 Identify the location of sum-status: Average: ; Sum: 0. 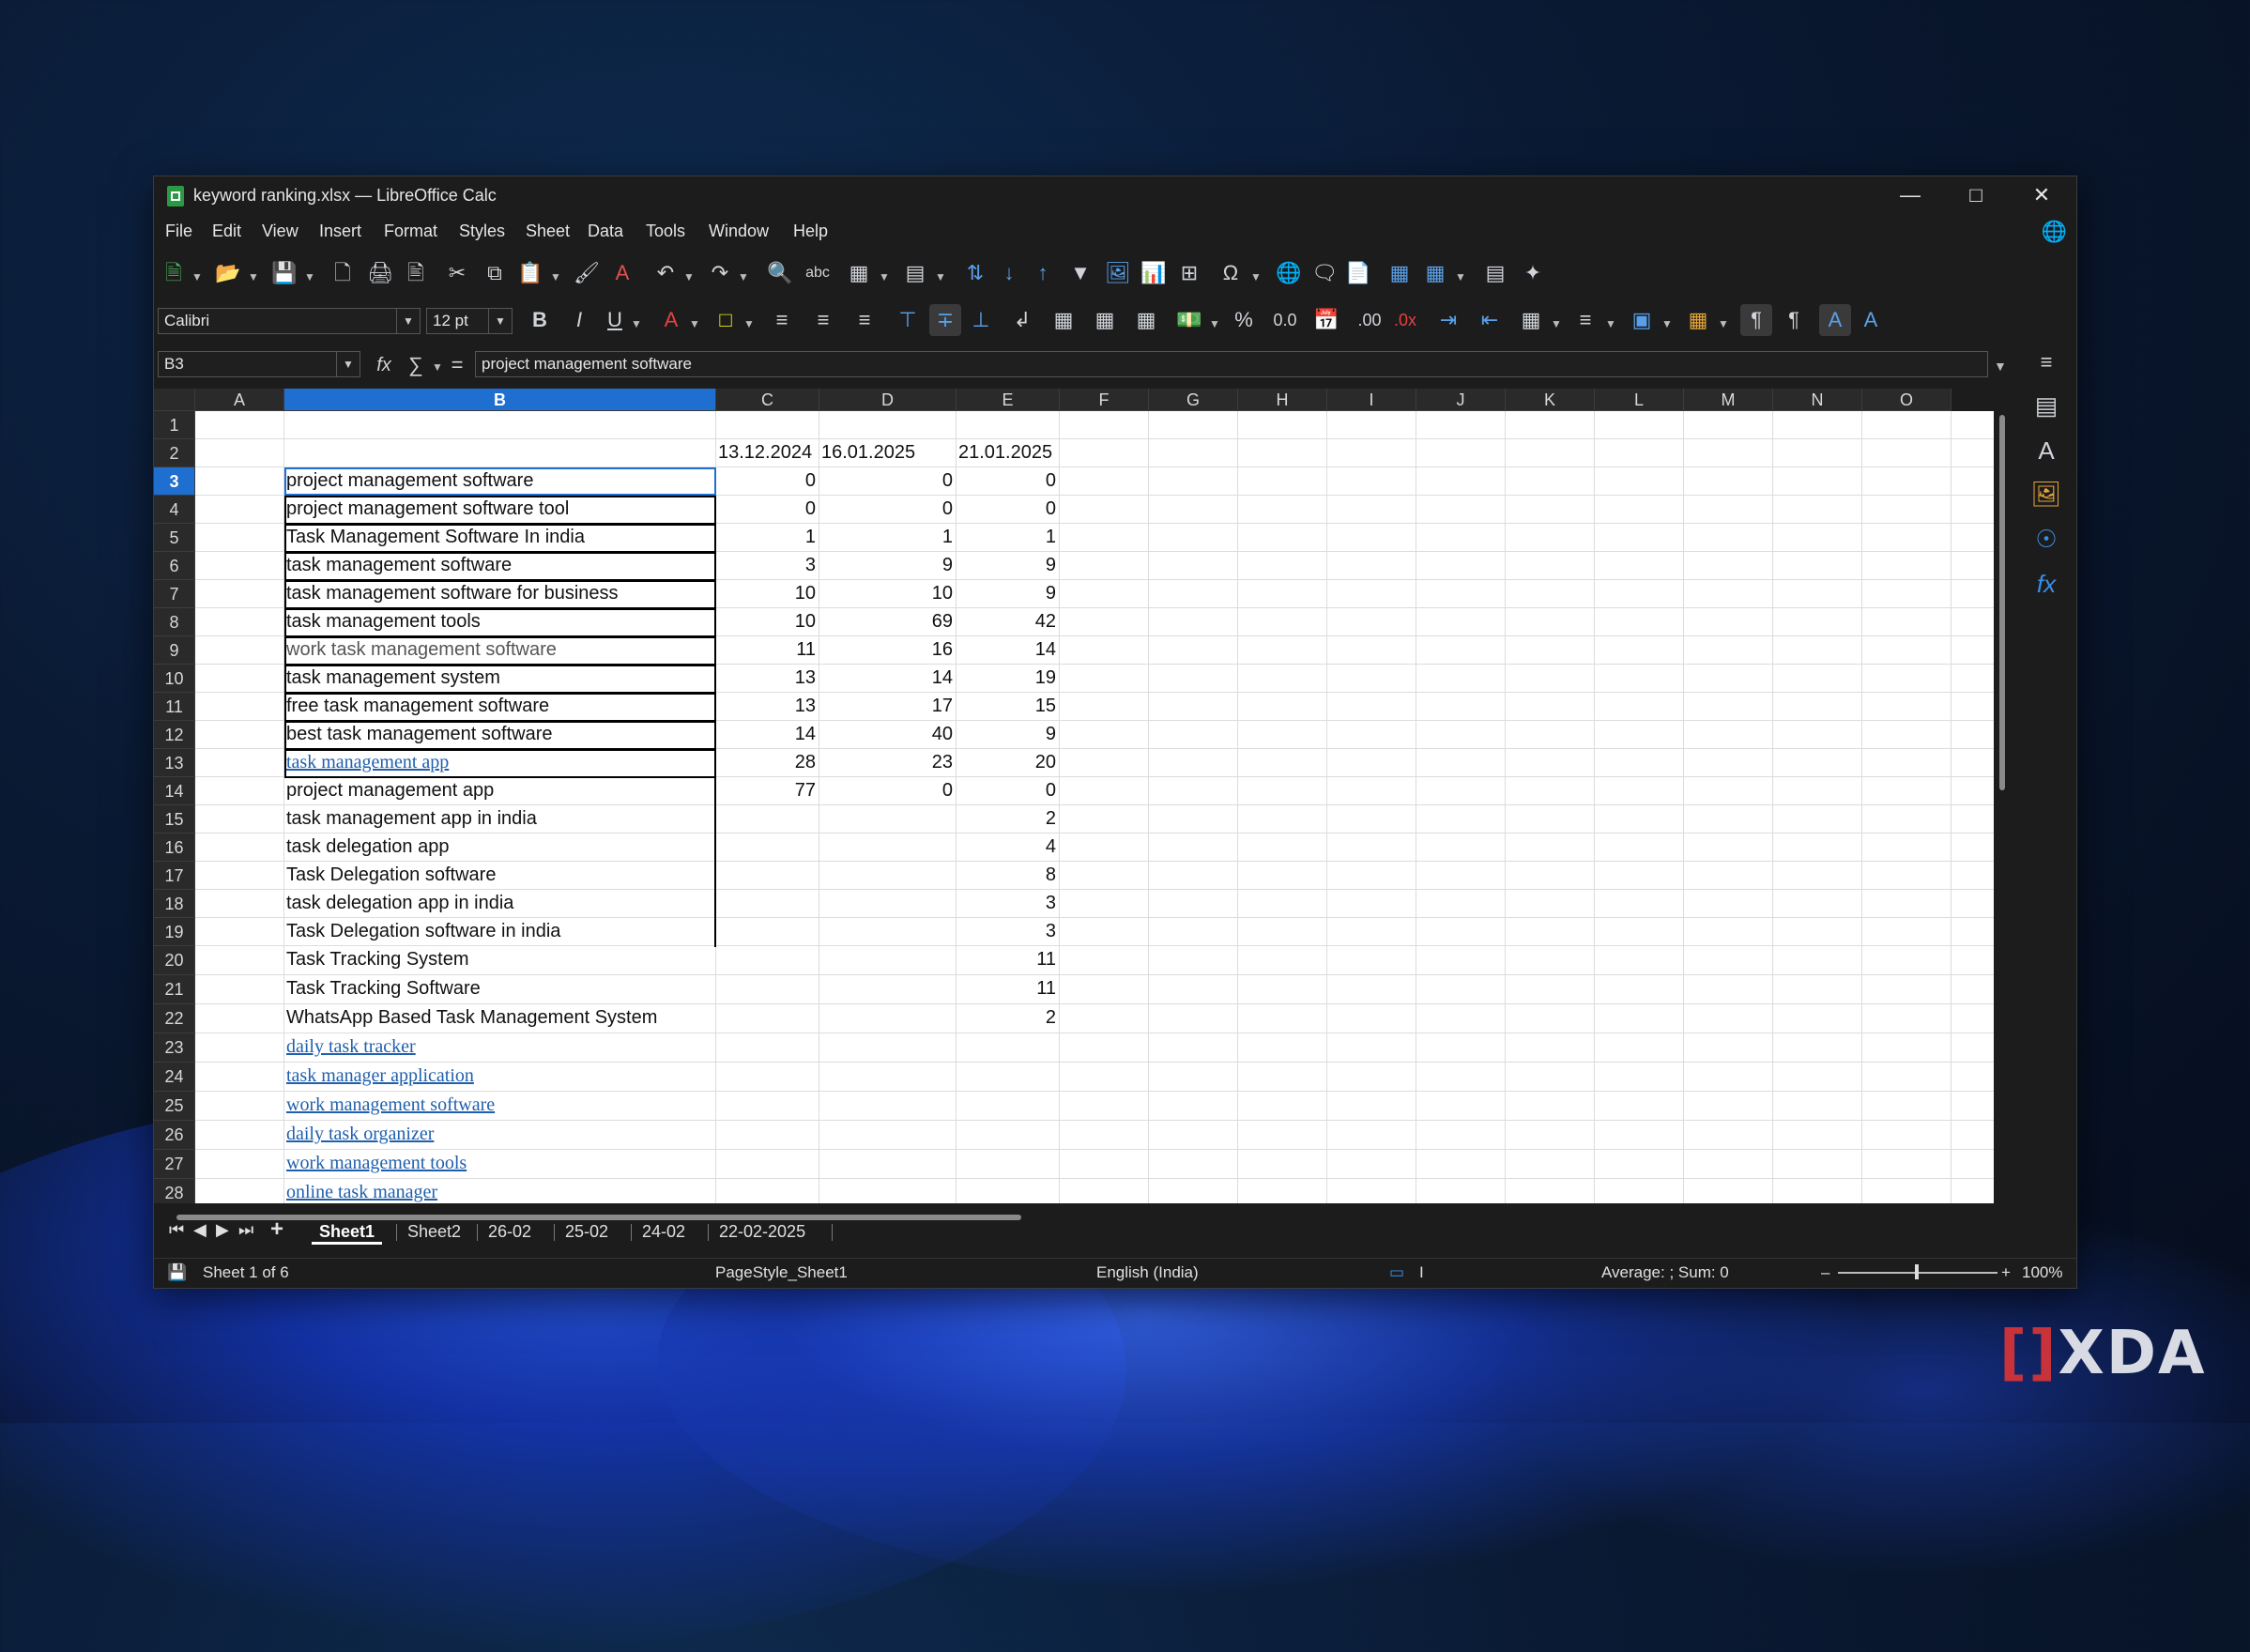
(1665, 1272).